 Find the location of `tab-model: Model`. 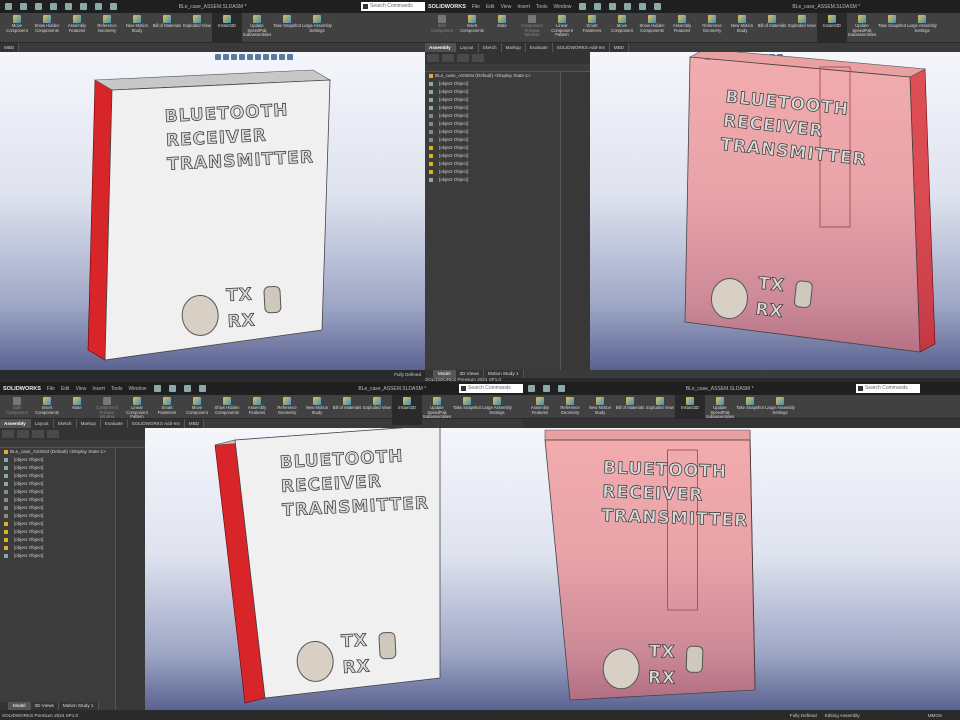

tab-model: Model is located at coordinates (20, 706).